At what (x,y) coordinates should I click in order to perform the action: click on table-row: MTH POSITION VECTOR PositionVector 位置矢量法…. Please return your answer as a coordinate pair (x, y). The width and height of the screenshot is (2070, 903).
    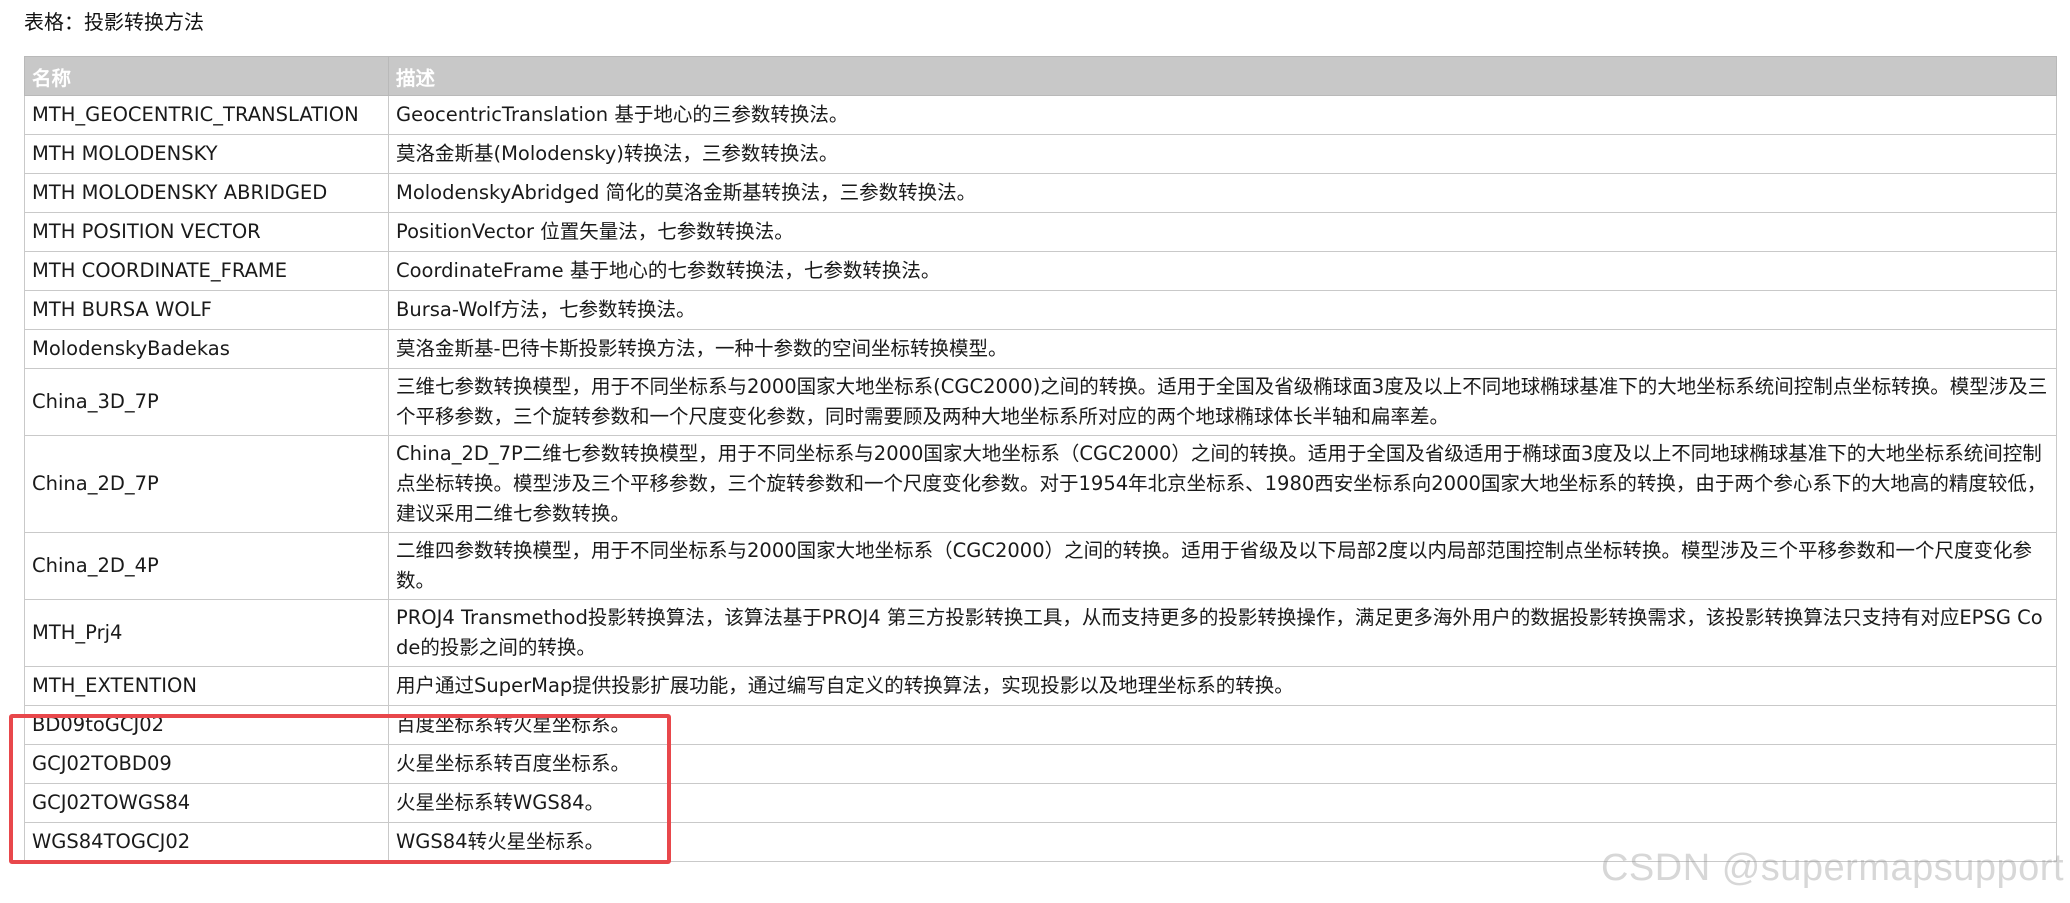
    Looking at the image, I should click on (1040, 232).